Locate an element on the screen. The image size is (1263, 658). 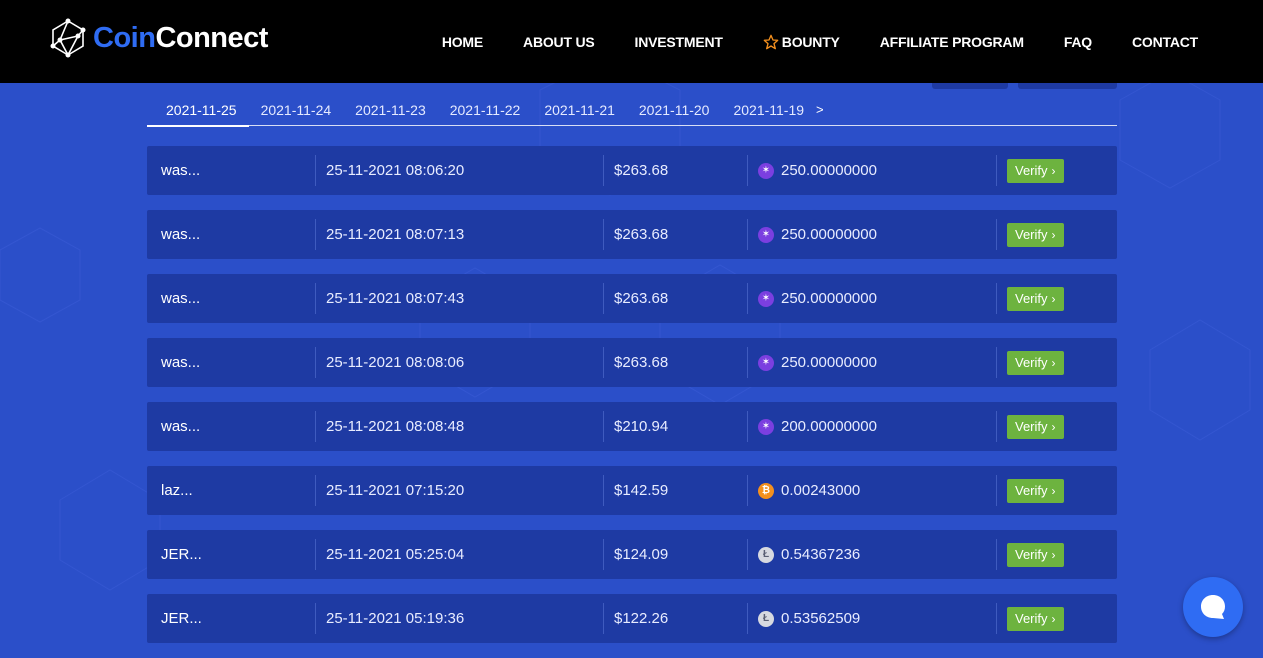
chat-widget-button is located at coordinates (1213, 607).